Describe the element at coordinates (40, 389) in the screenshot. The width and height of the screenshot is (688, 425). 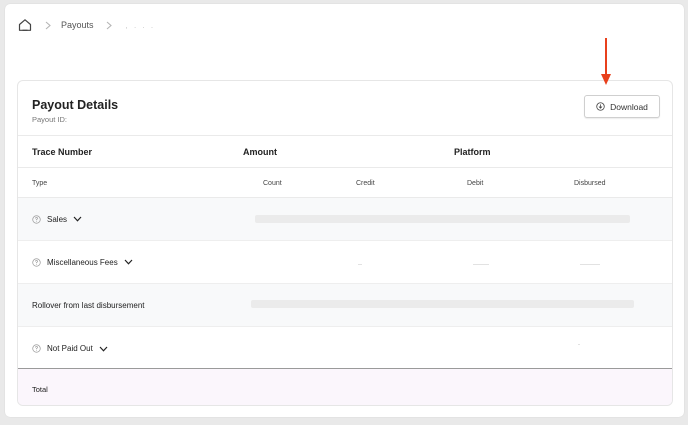
I see `total-label: Total` at that location.